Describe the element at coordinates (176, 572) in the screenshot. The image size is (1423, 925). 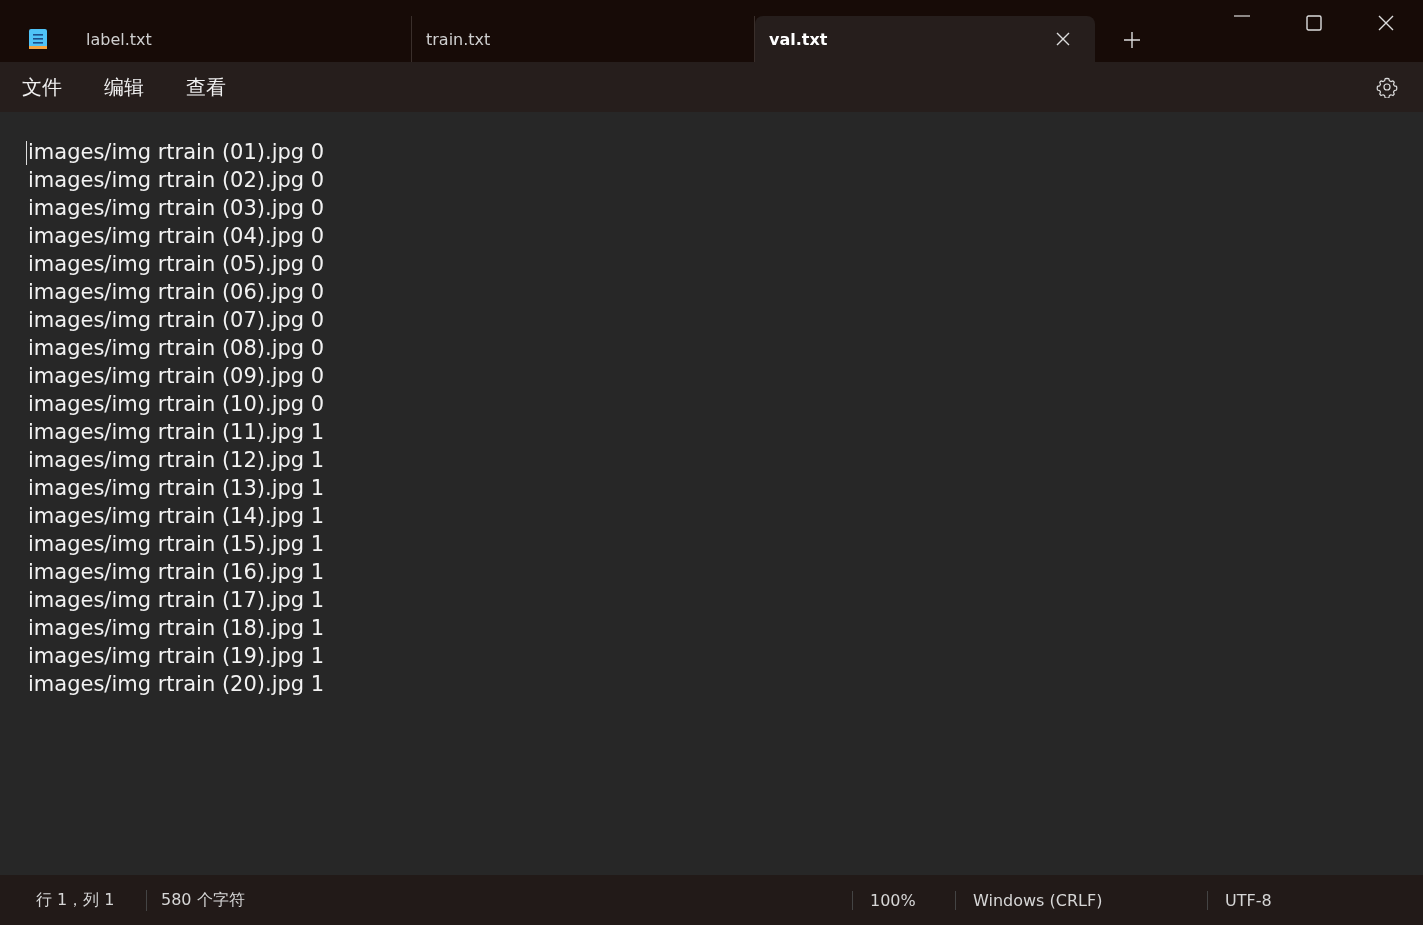
I see `text-line: images/img rtrain (16).jpg 1` at that location.